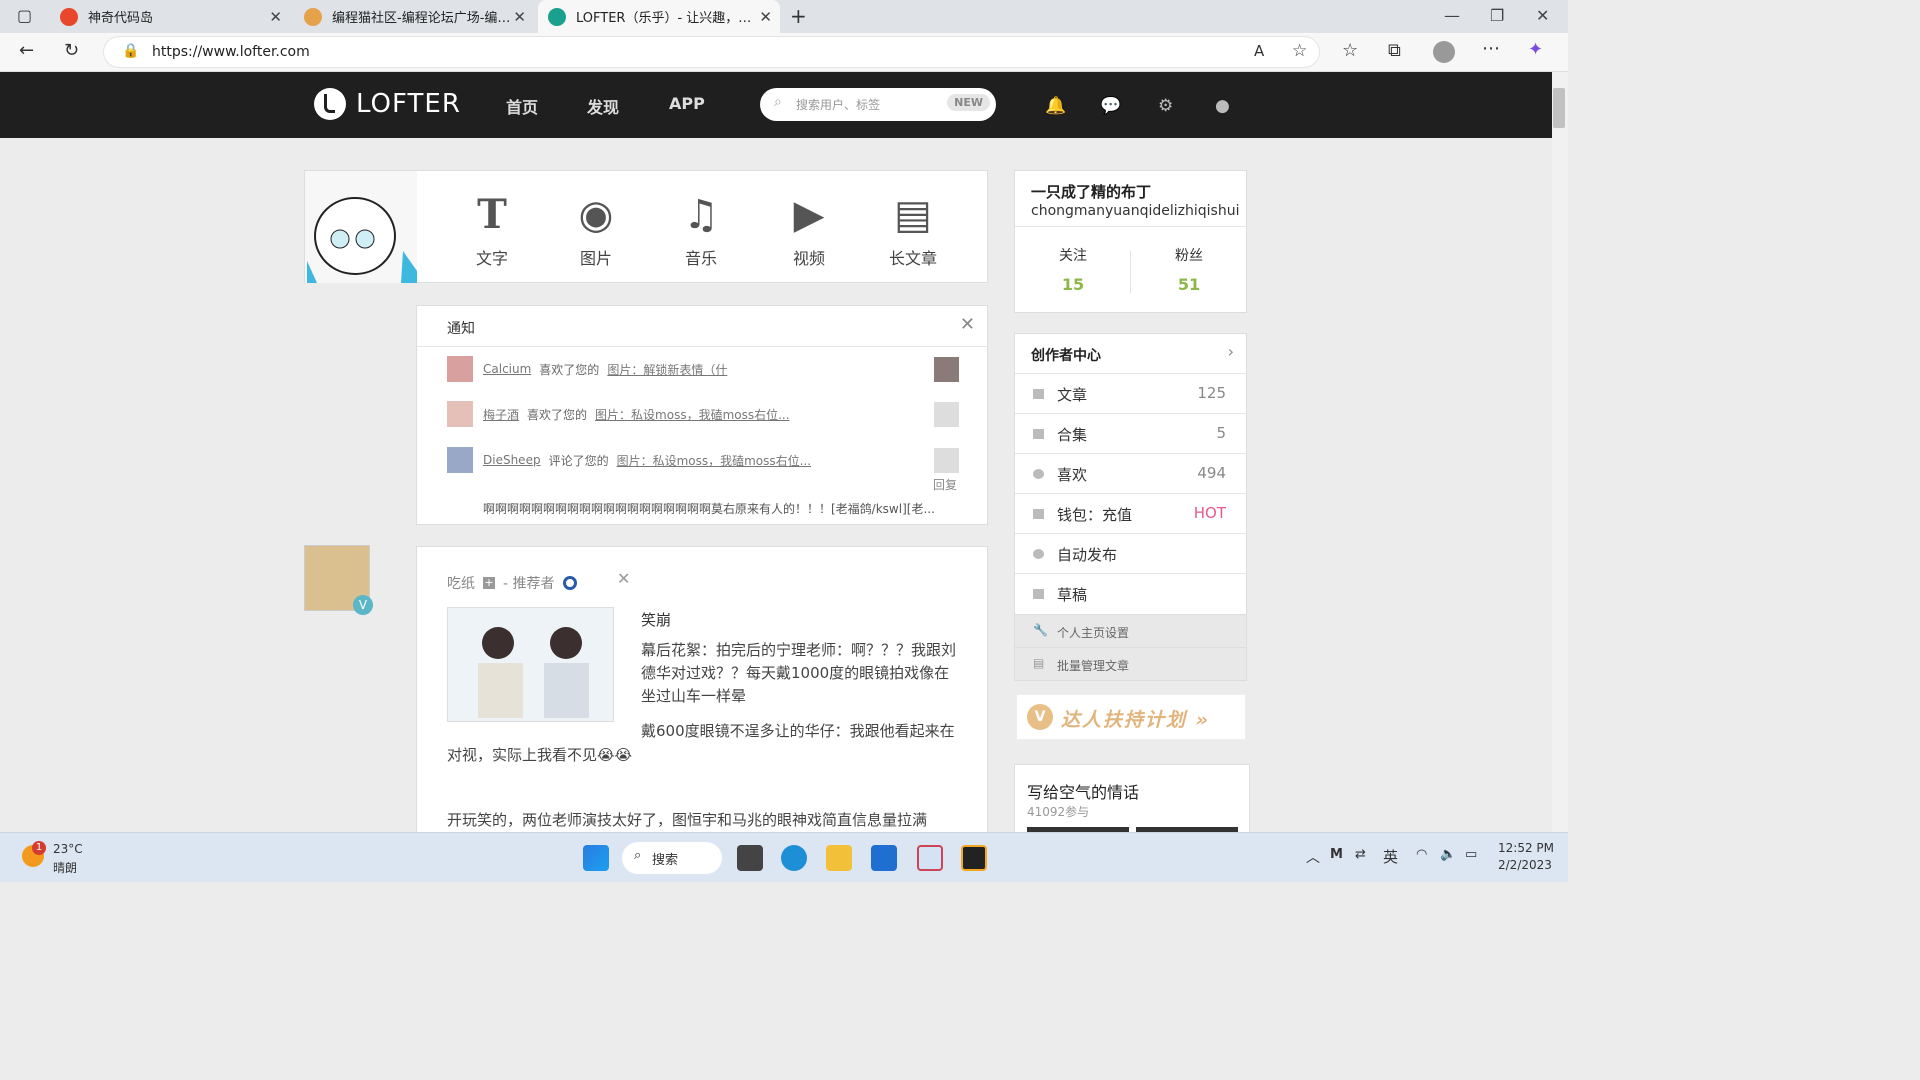  Describe the element at coordinates (387, 104) in the screenshot. I see `lofter-logo: LOFTER` at that location.